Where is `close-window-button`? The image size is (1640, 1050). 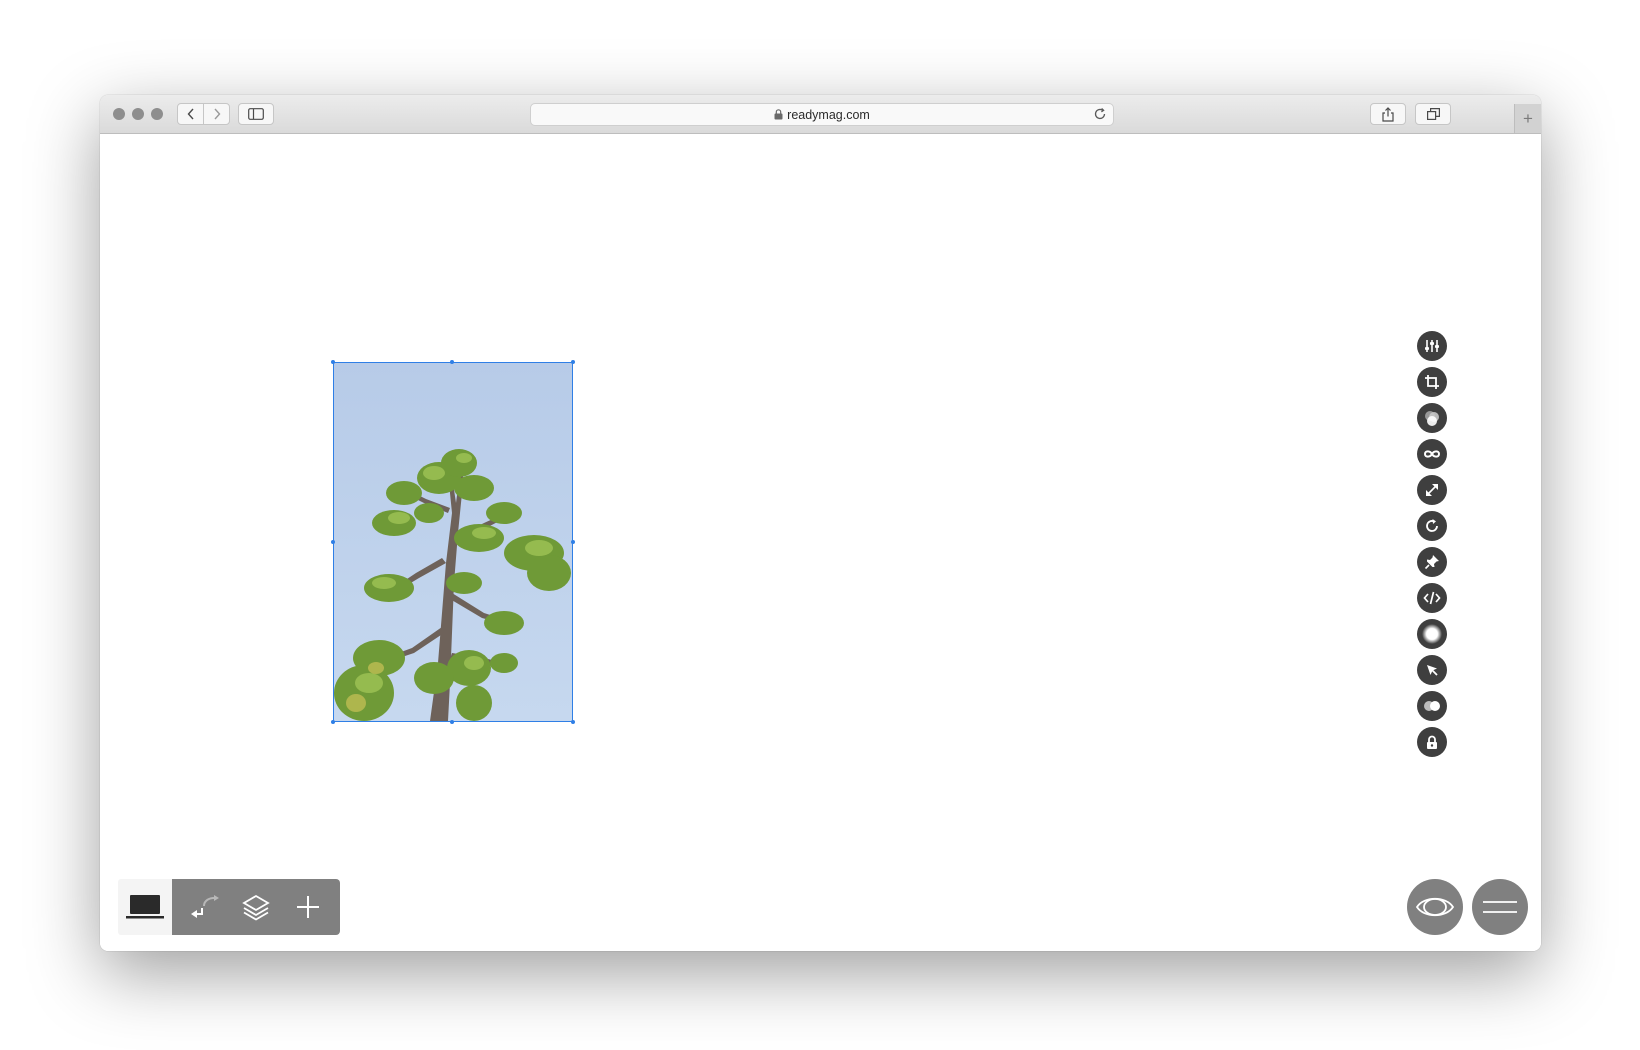 close-window-button is located at coordinates (119, 114).